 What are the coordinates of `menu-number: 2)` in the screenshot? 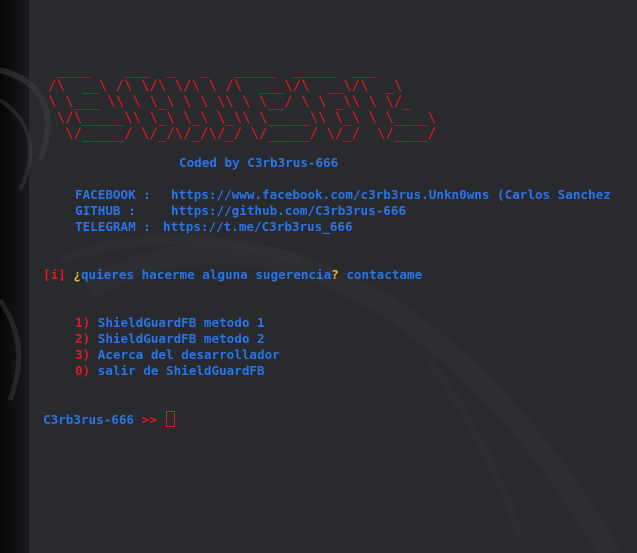 It's located at (83, 338).